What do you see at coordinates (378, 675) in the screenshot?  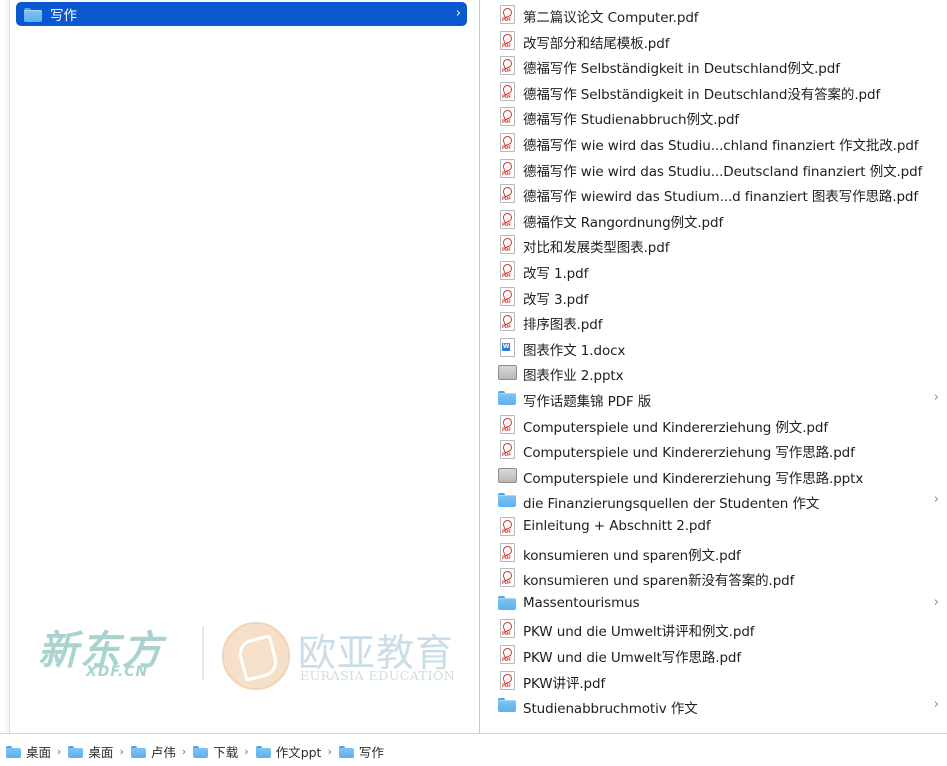 I see `watermark-title-en: EURASIA EDUCATION` at bounding box center [378, 675].